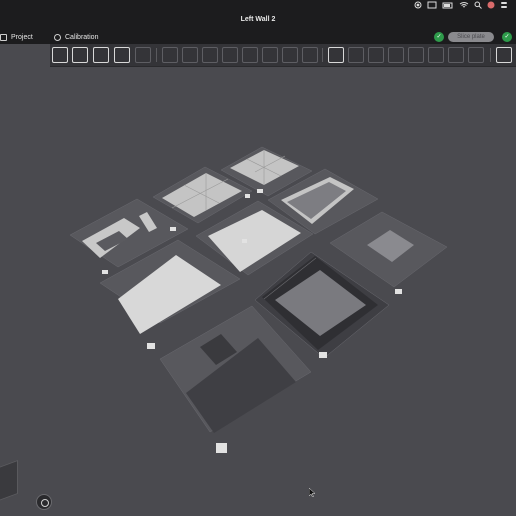  I want to click on arrange-icon, so click(101, 55).